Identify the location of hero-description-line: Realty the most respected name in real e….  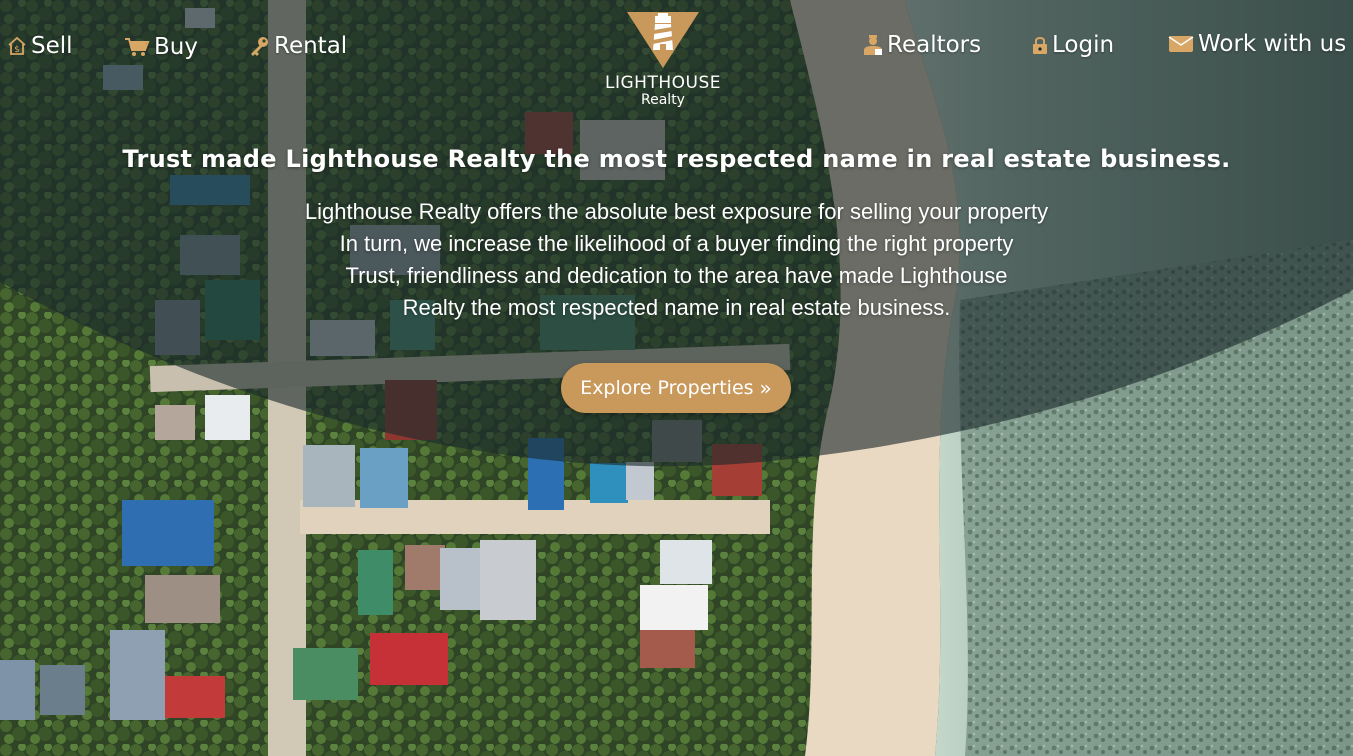
(676, 307).